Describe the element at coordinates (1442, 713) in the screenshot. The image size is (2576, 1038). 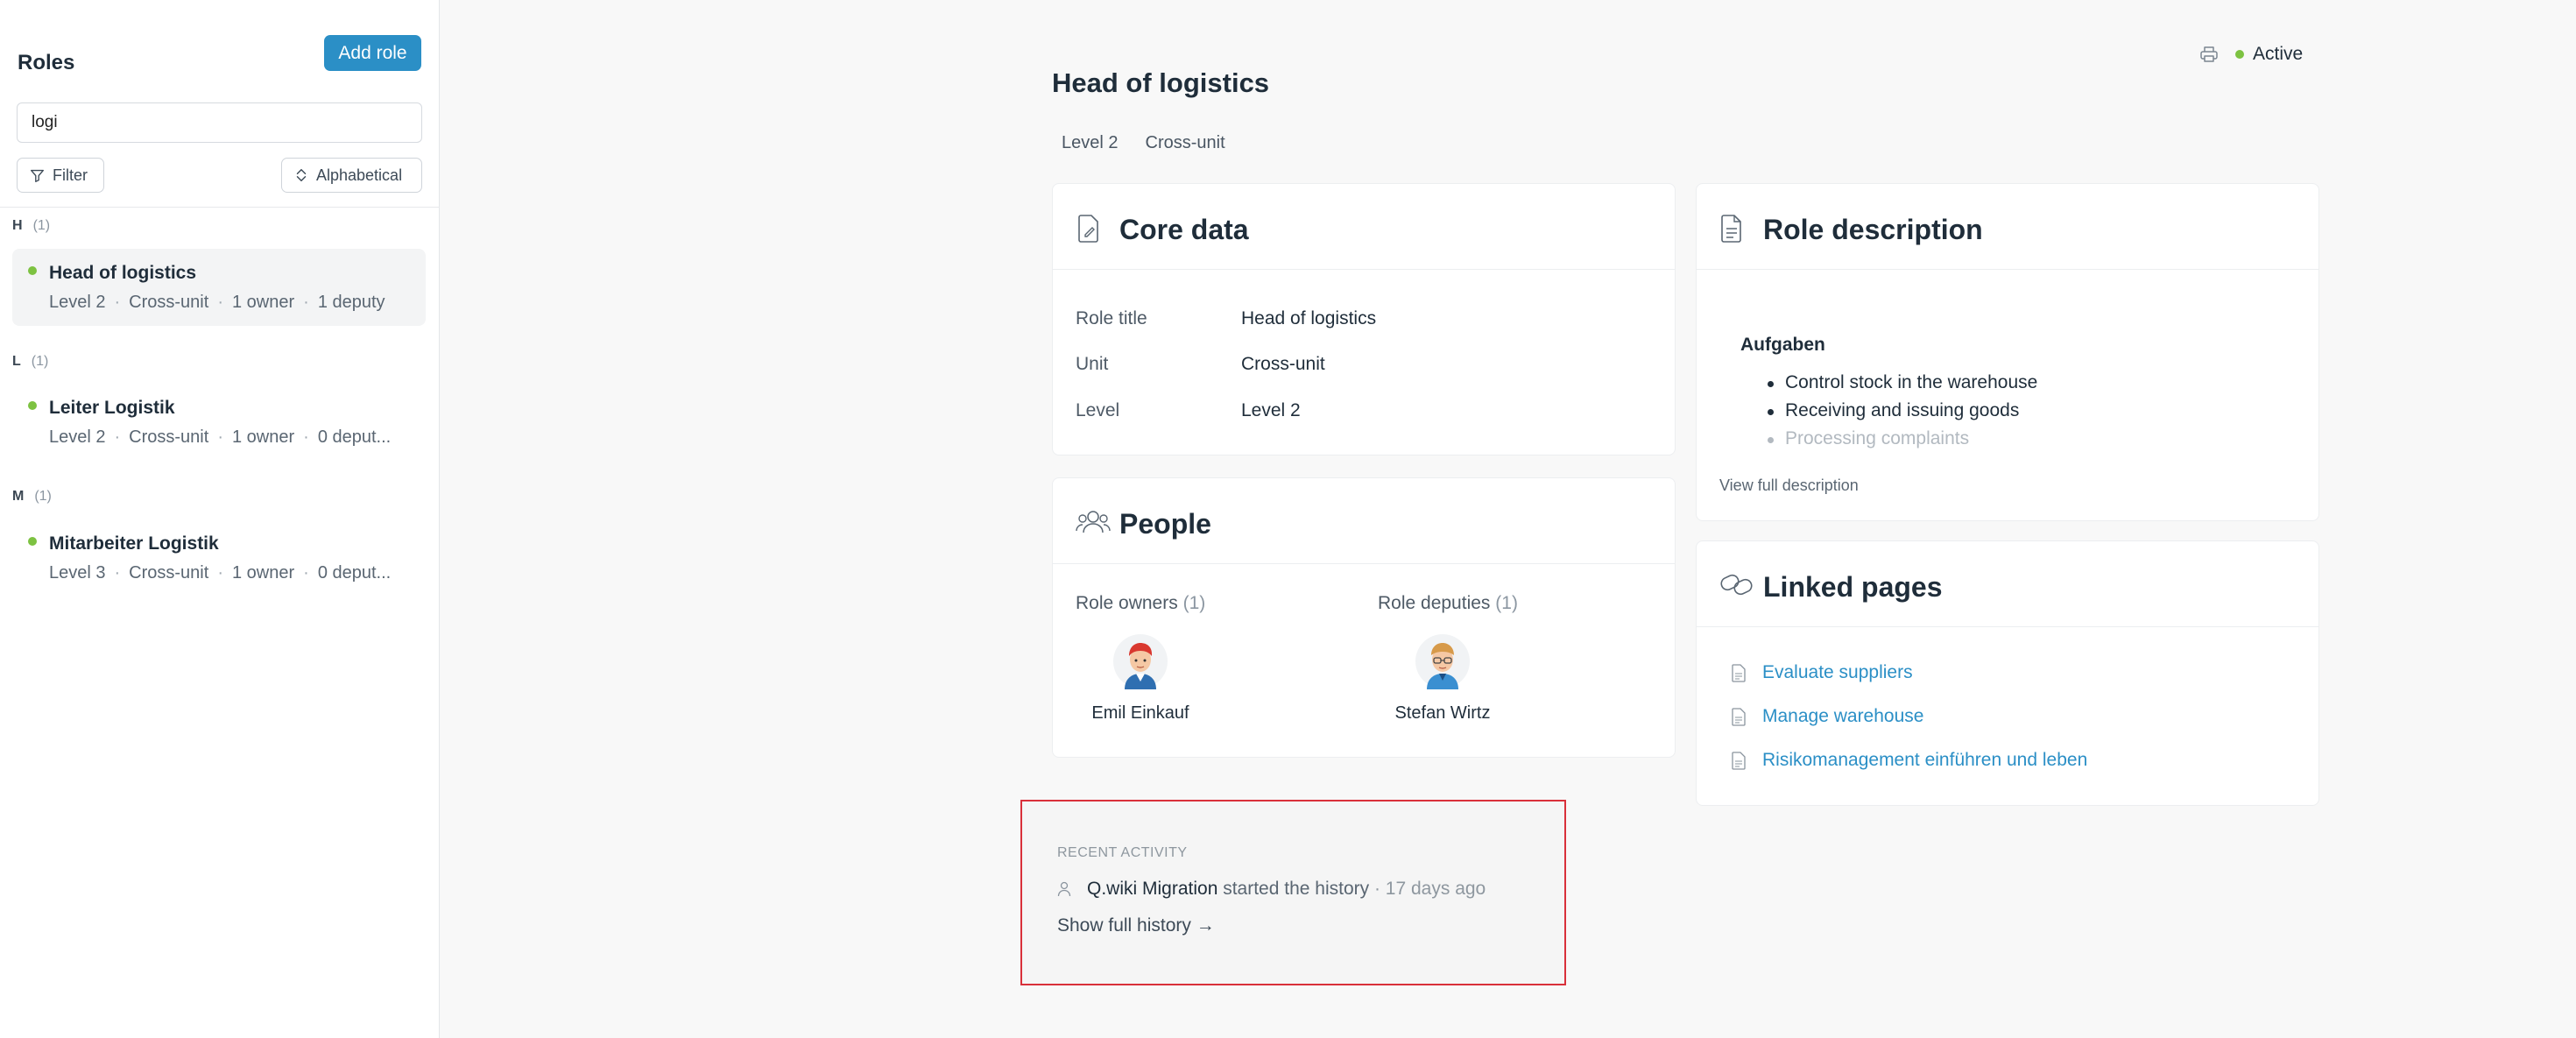
I see `deputy-name: Stefan Wirtz` at that location.